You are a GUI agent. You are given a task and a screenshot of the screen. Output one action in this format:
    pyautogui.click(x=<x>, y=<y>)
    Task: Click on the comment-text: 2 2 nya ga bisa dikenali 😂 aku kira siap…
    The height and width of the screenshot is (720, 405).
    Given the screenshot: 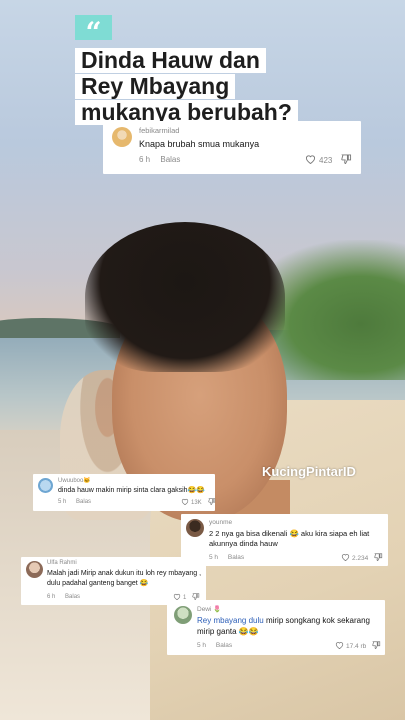 What is the action you would take?
    pyautogui.click(x=289, y=538)
    